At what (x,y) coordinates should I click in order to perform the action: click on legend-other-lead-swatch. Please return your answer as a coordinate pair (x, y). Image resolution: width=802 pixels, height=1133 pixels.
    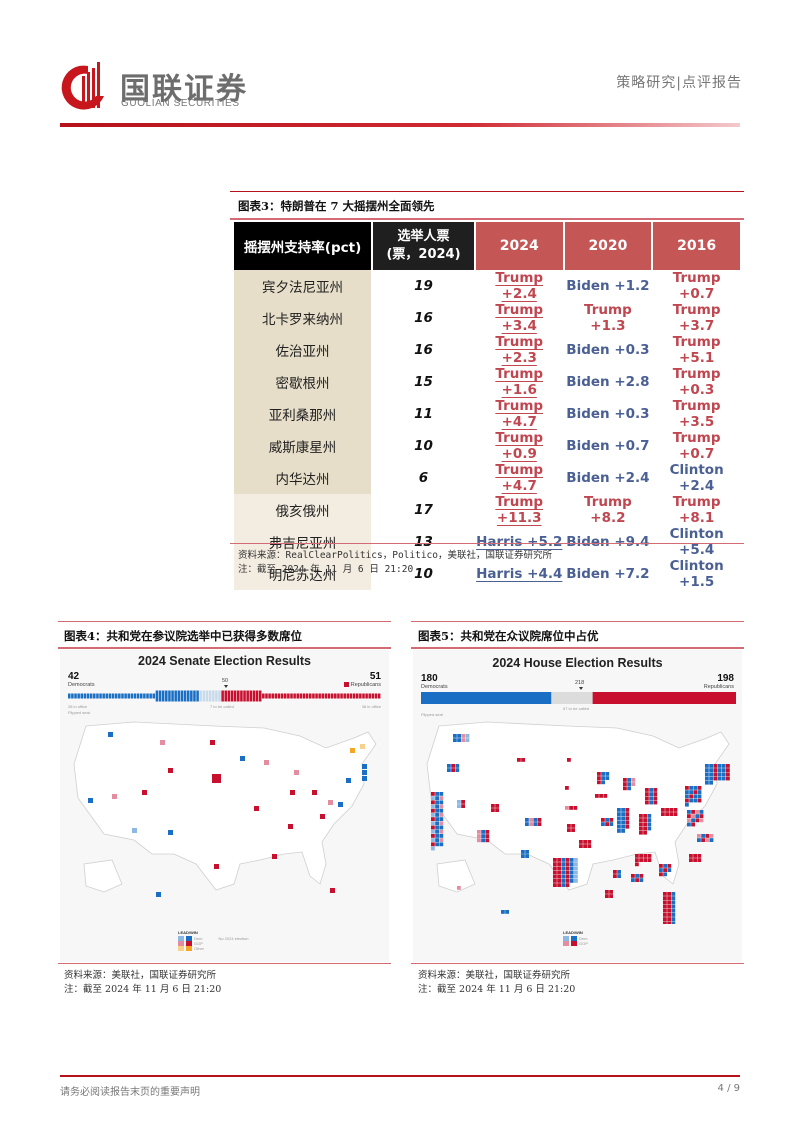
    Looking at the image, I should click on (181, 948).